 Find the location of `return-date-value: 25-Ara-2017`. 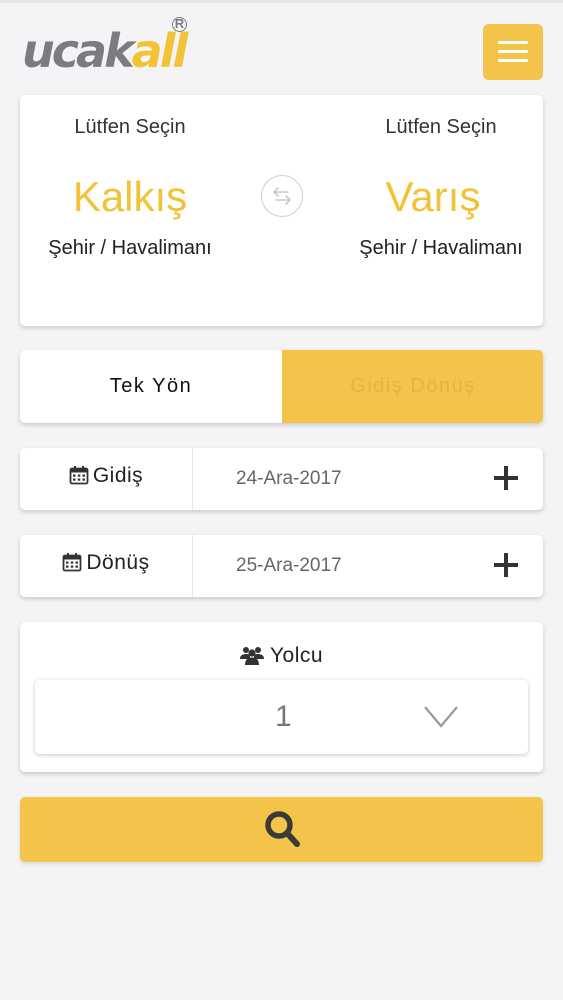

return-date-value: 25-Ara-2017 is located at coordinates (289, 565).